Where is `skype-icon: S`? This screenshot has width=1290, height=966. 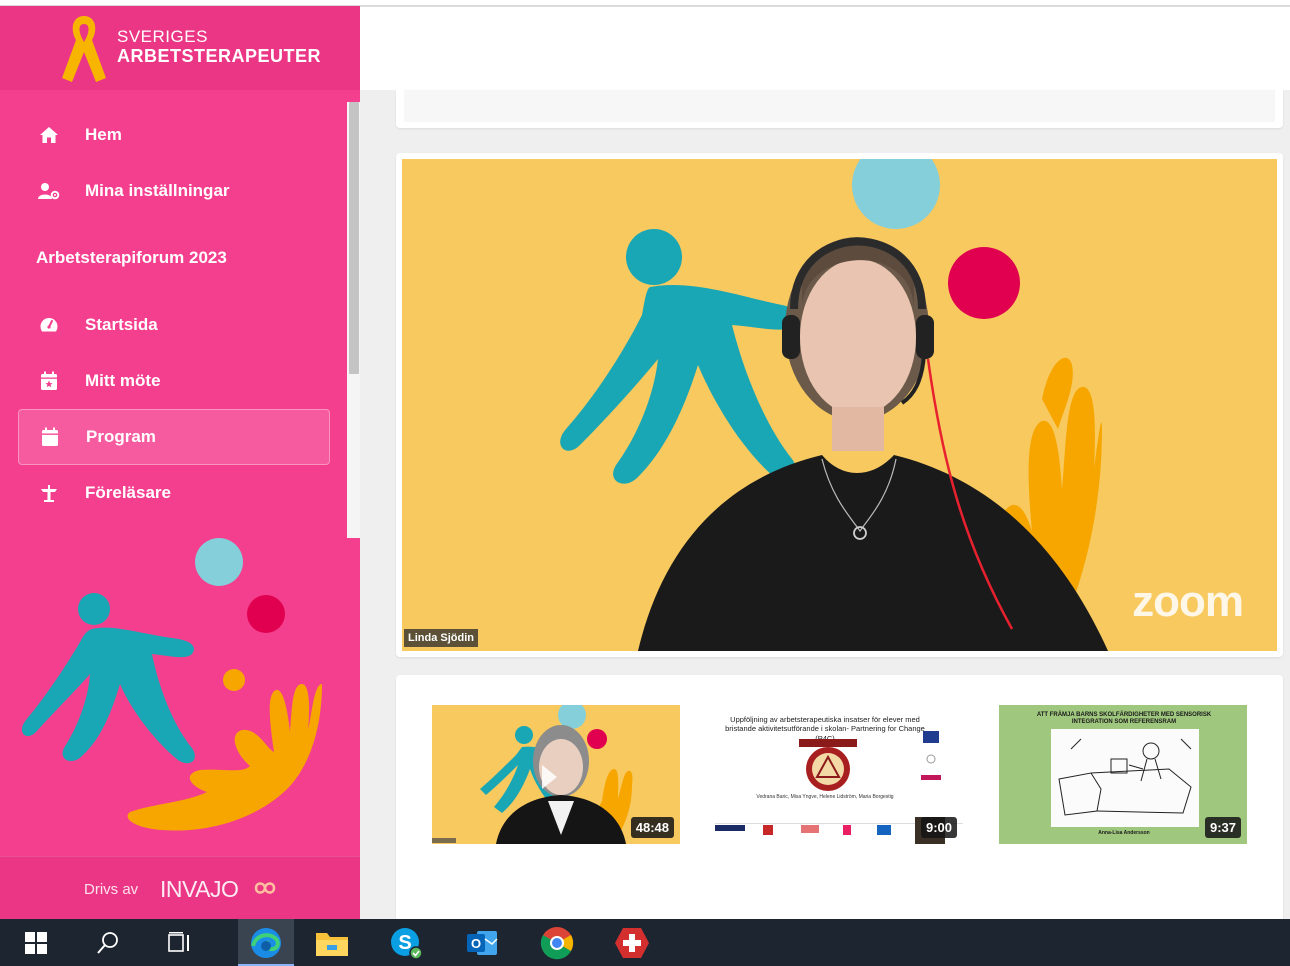
skype-icon: S is located at coordinates (407, 943).